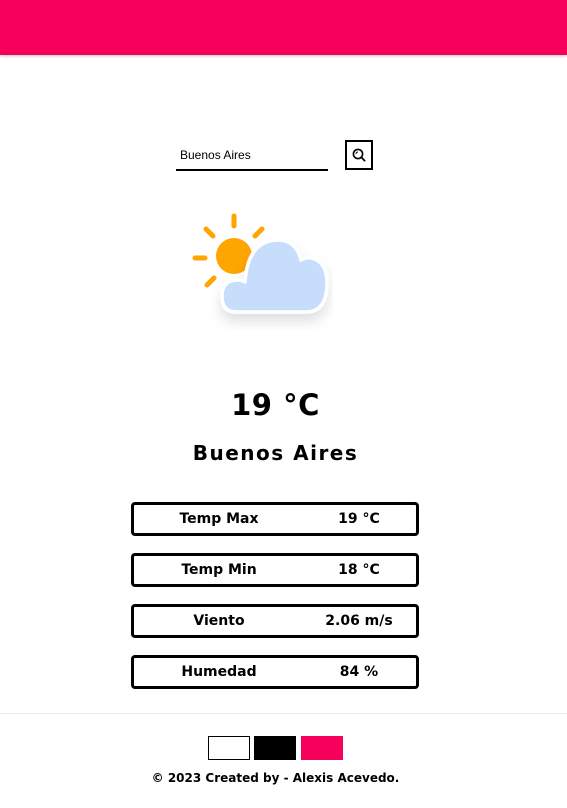 This screenshot has width=567, height=808. Describe the element at coordinates (275, 519) in the screenshot. I see `stat-temp-max: Temp Max 19 °C` at that location.